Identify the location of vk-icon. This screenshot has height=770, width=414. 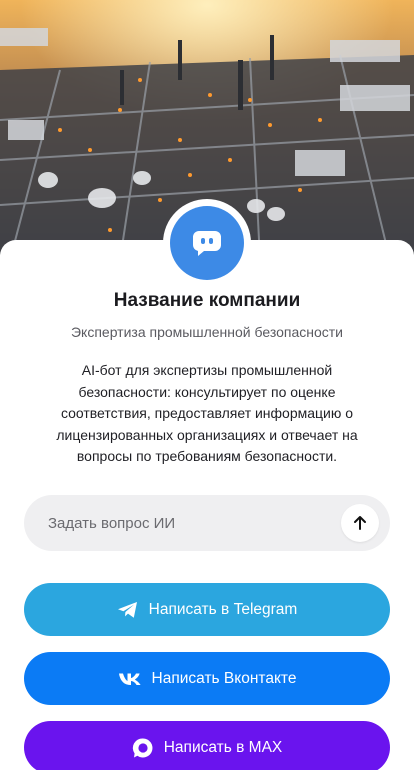
(130, 679).